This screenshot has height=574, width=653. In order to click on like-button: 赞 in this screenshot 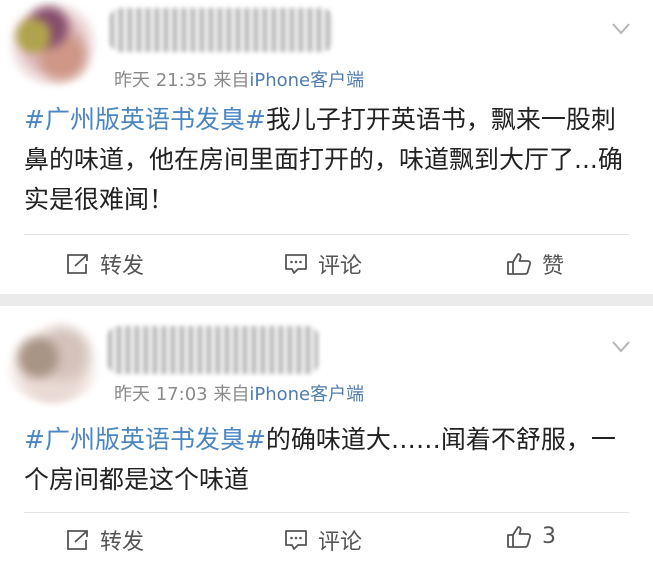, I will do `click(535, 264)`.